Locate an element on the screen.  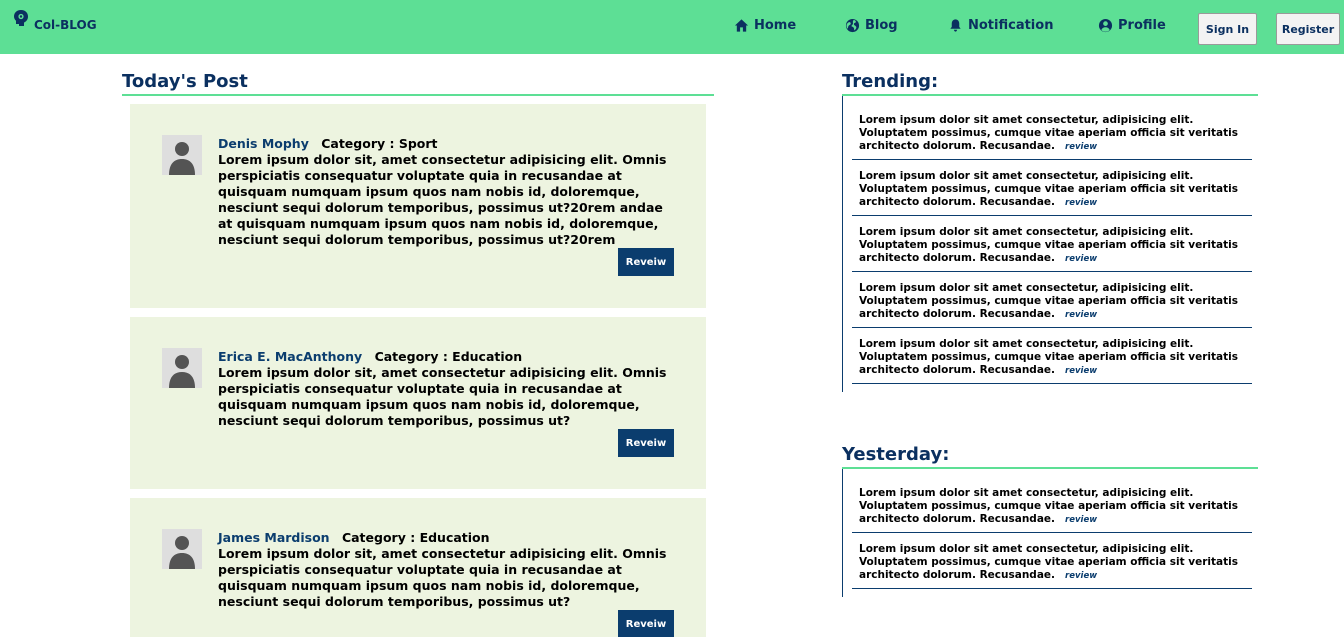
register-button: Register is located at coordinates (1308, 29).